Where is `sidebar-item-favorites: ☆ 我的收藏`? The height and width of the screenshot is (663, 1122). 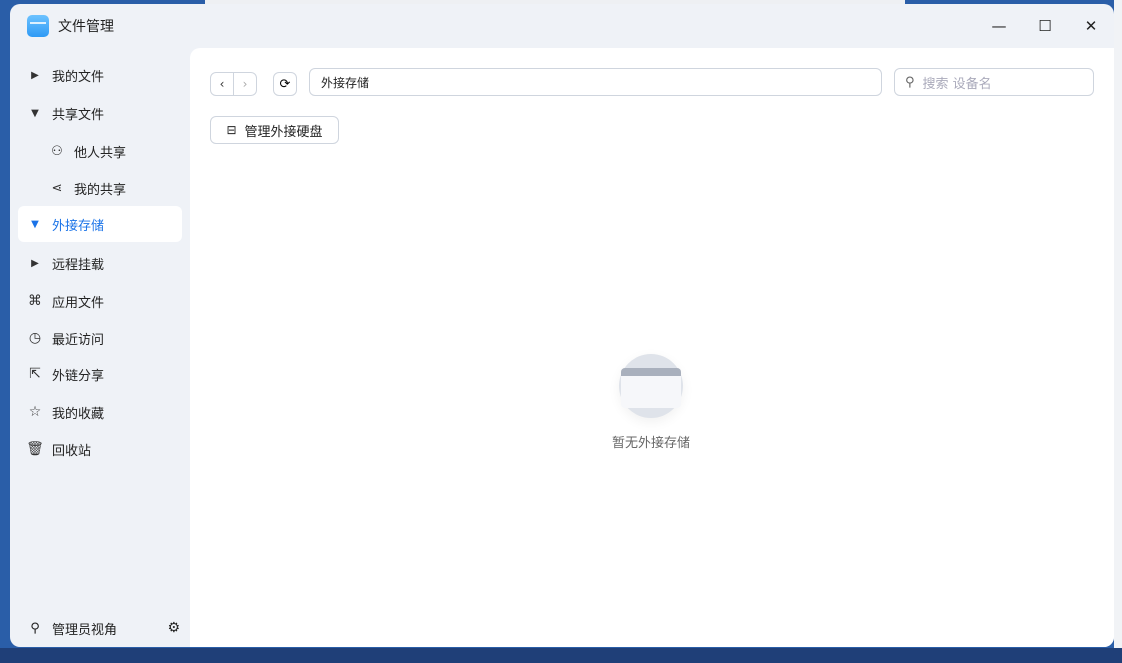
sidebar-item-favorites: ☆ 我的收藏 is located at coordinates (100, 412).